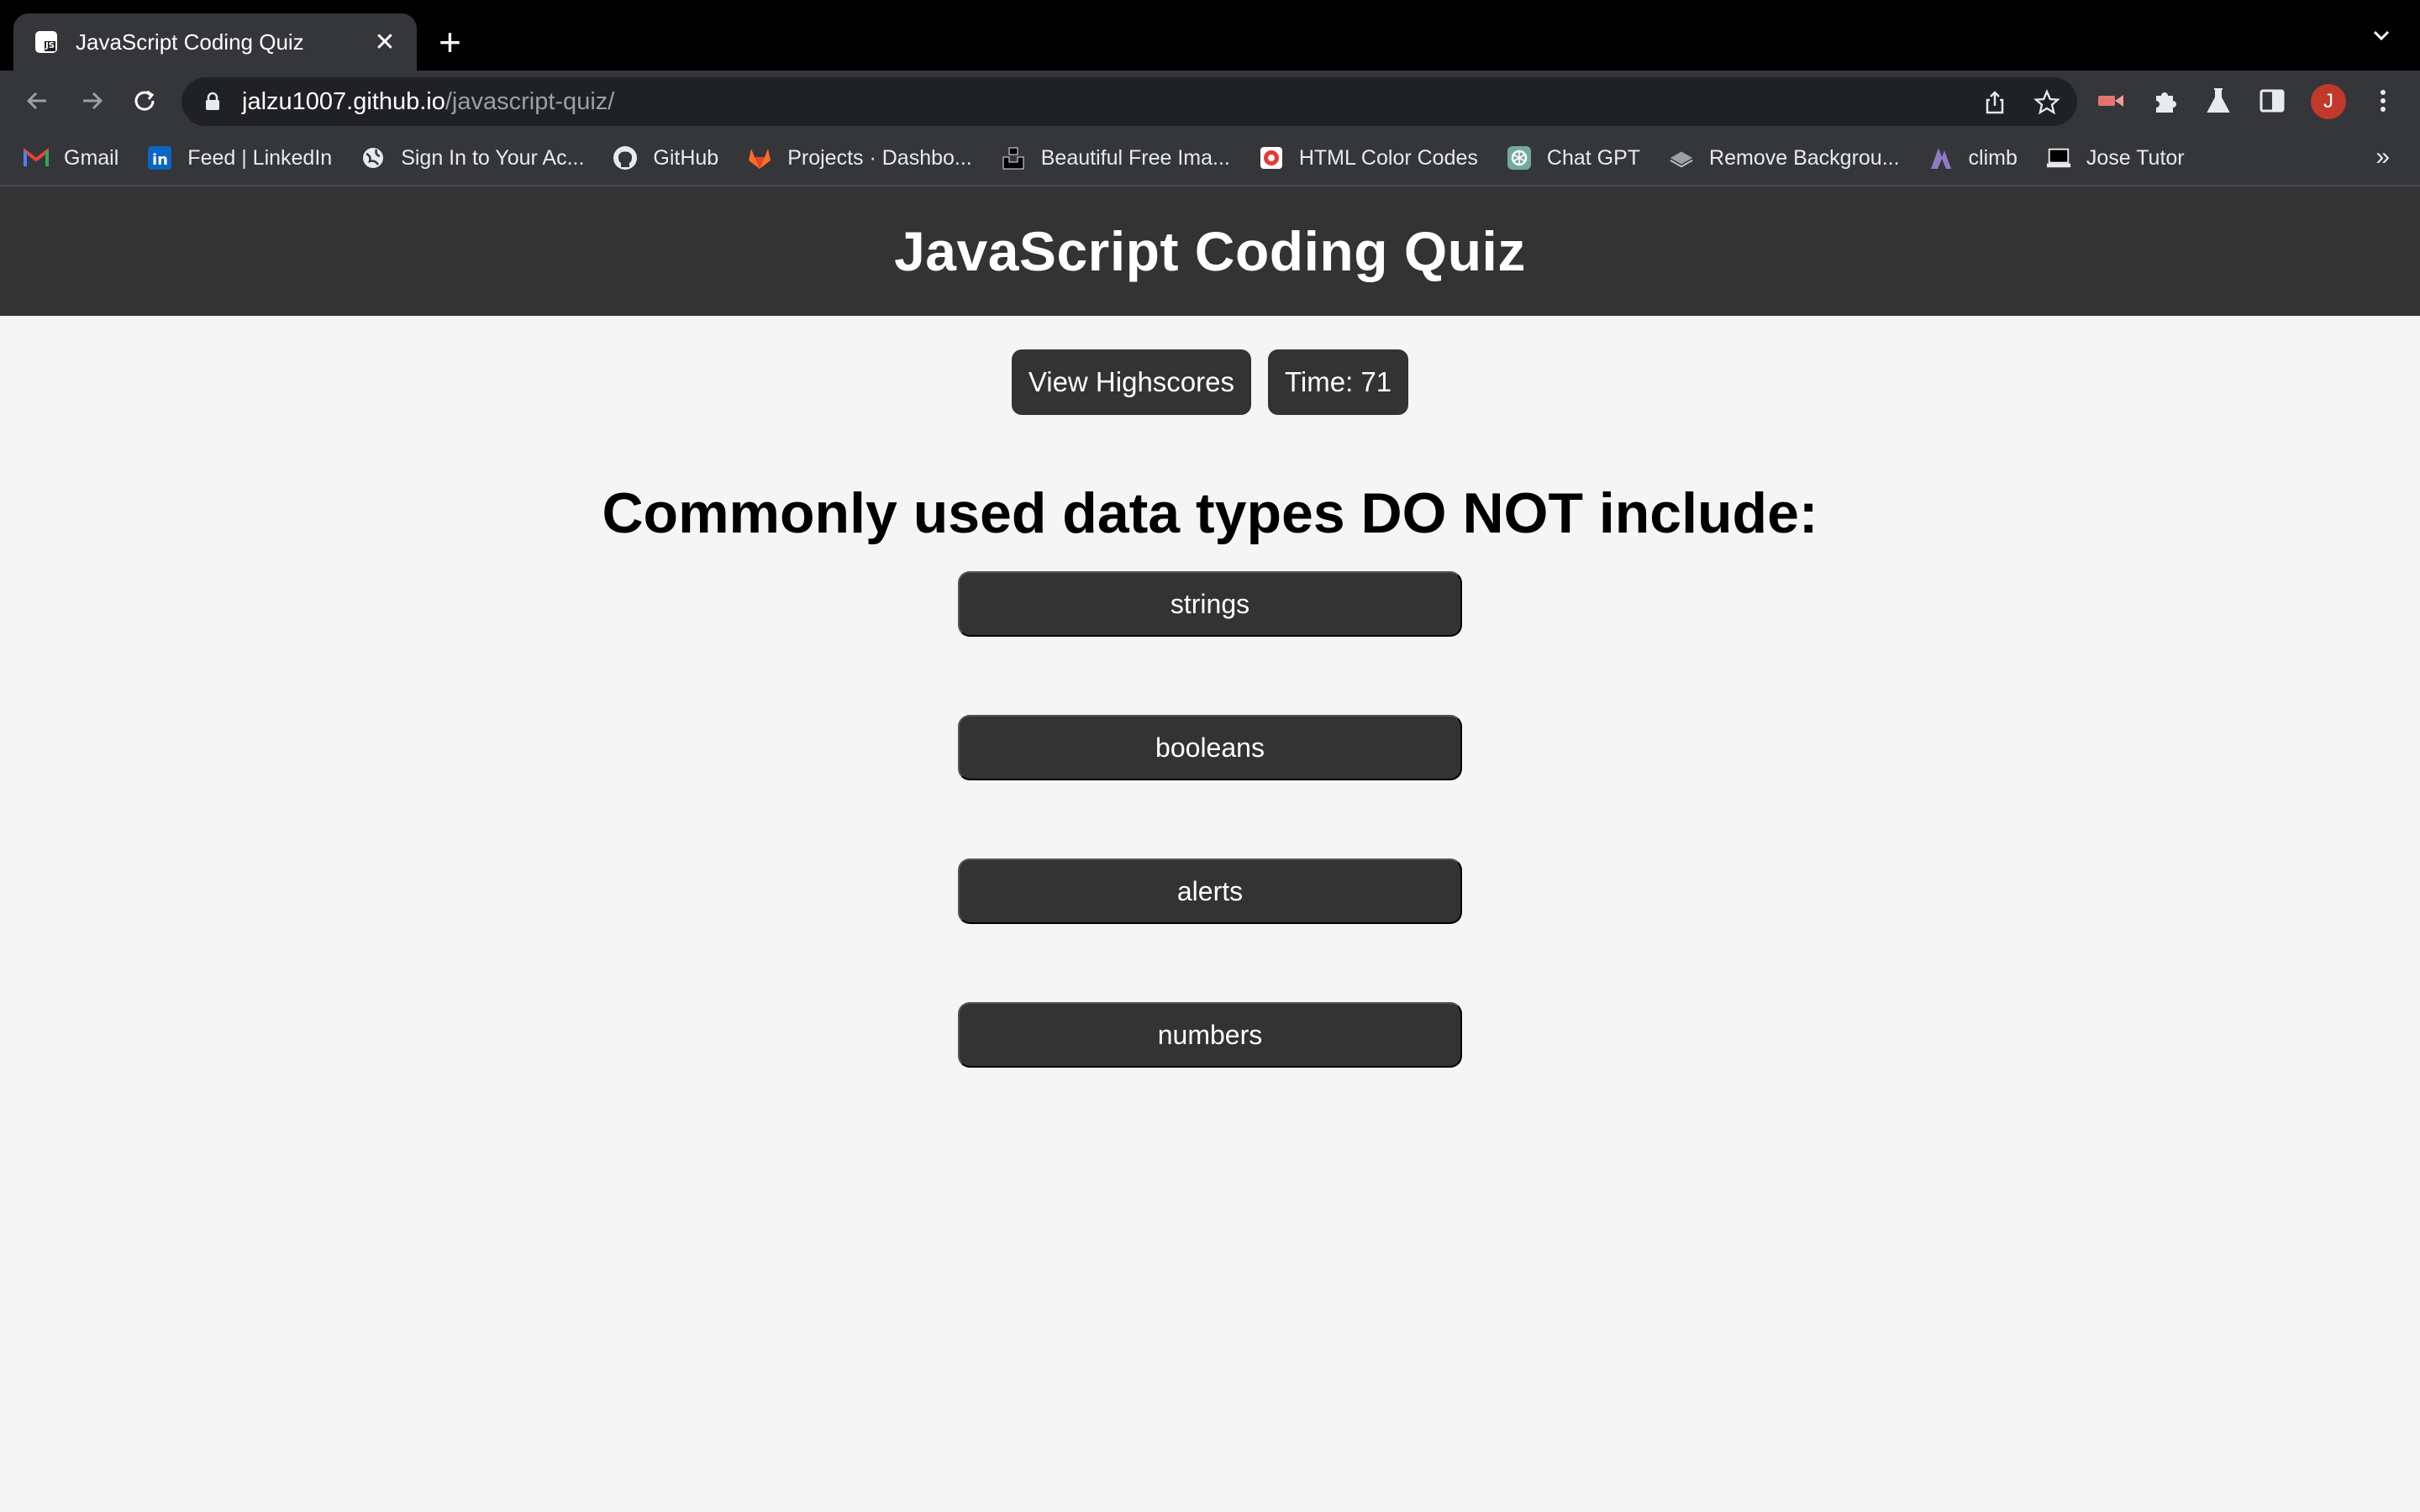 This screenshot has height=1512, width=2420. I want to click on back-arrow-icon, so click(37, 101).